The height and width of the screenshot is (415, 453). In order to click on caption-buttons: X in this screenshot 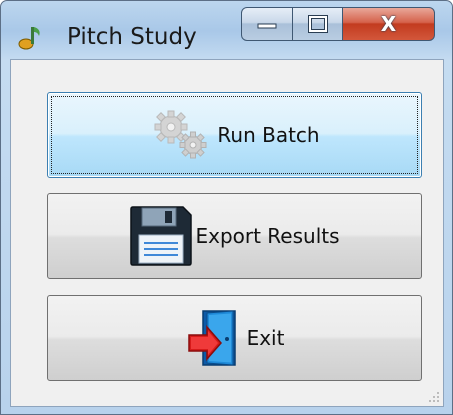, I will do `click(338, 24)`.